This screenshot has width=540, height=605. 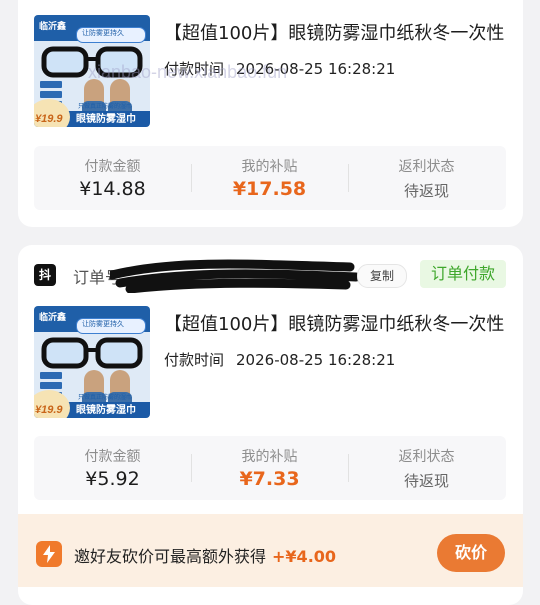 I want to click on redaction-scribble, so click(x=235, y=276).